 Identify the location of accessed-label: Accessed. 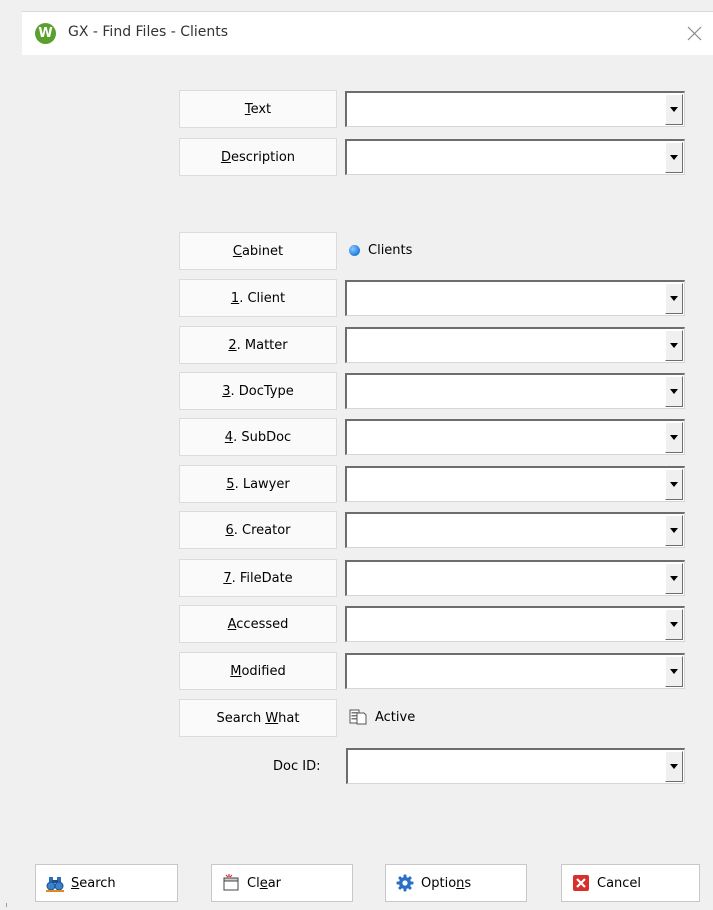
(258, 624).